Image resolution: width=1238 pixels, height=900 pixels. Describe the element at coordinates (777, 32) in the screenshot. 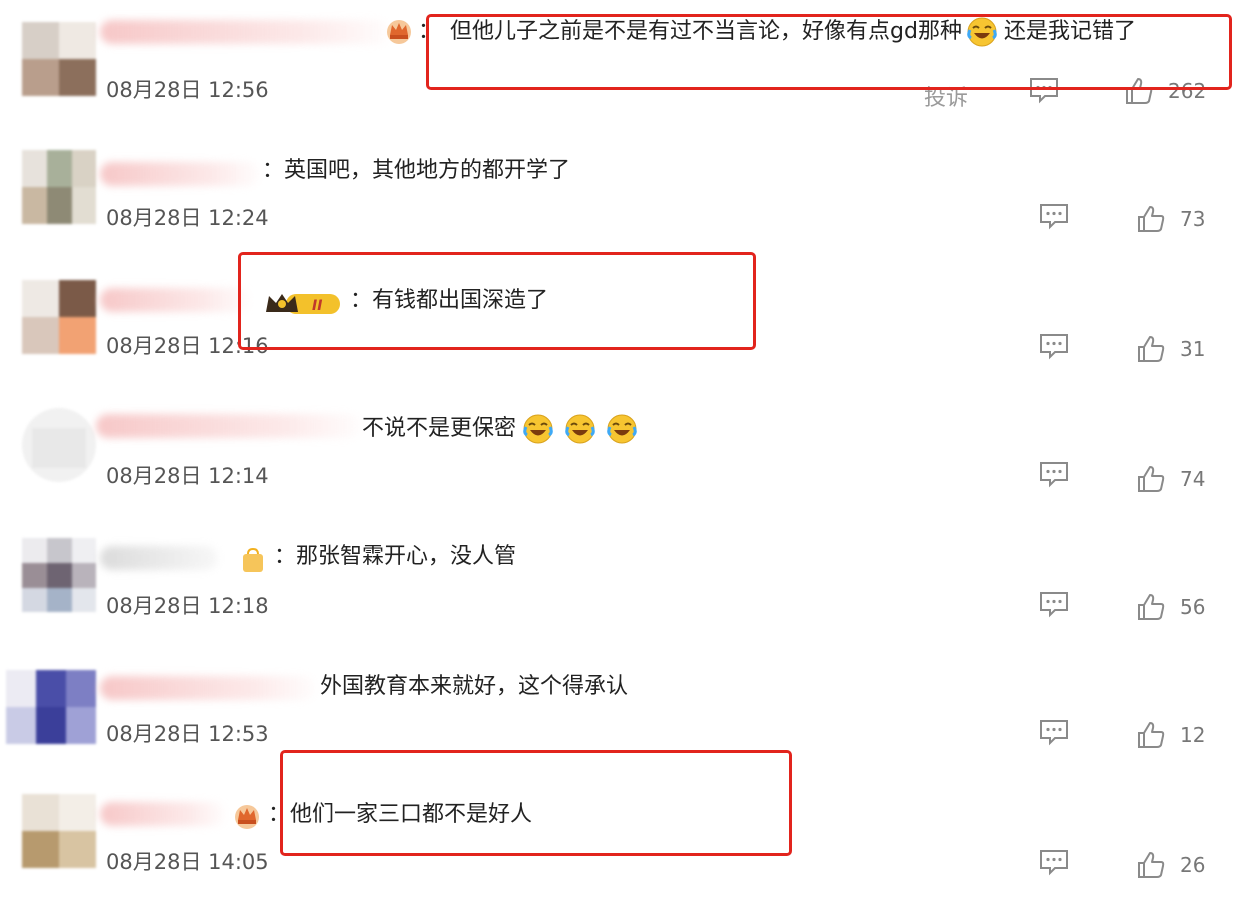

I see `comment-text: ： 但他儿子之前是不是有过不当言论，好像有点gd那种 还是我记错了` at that location.